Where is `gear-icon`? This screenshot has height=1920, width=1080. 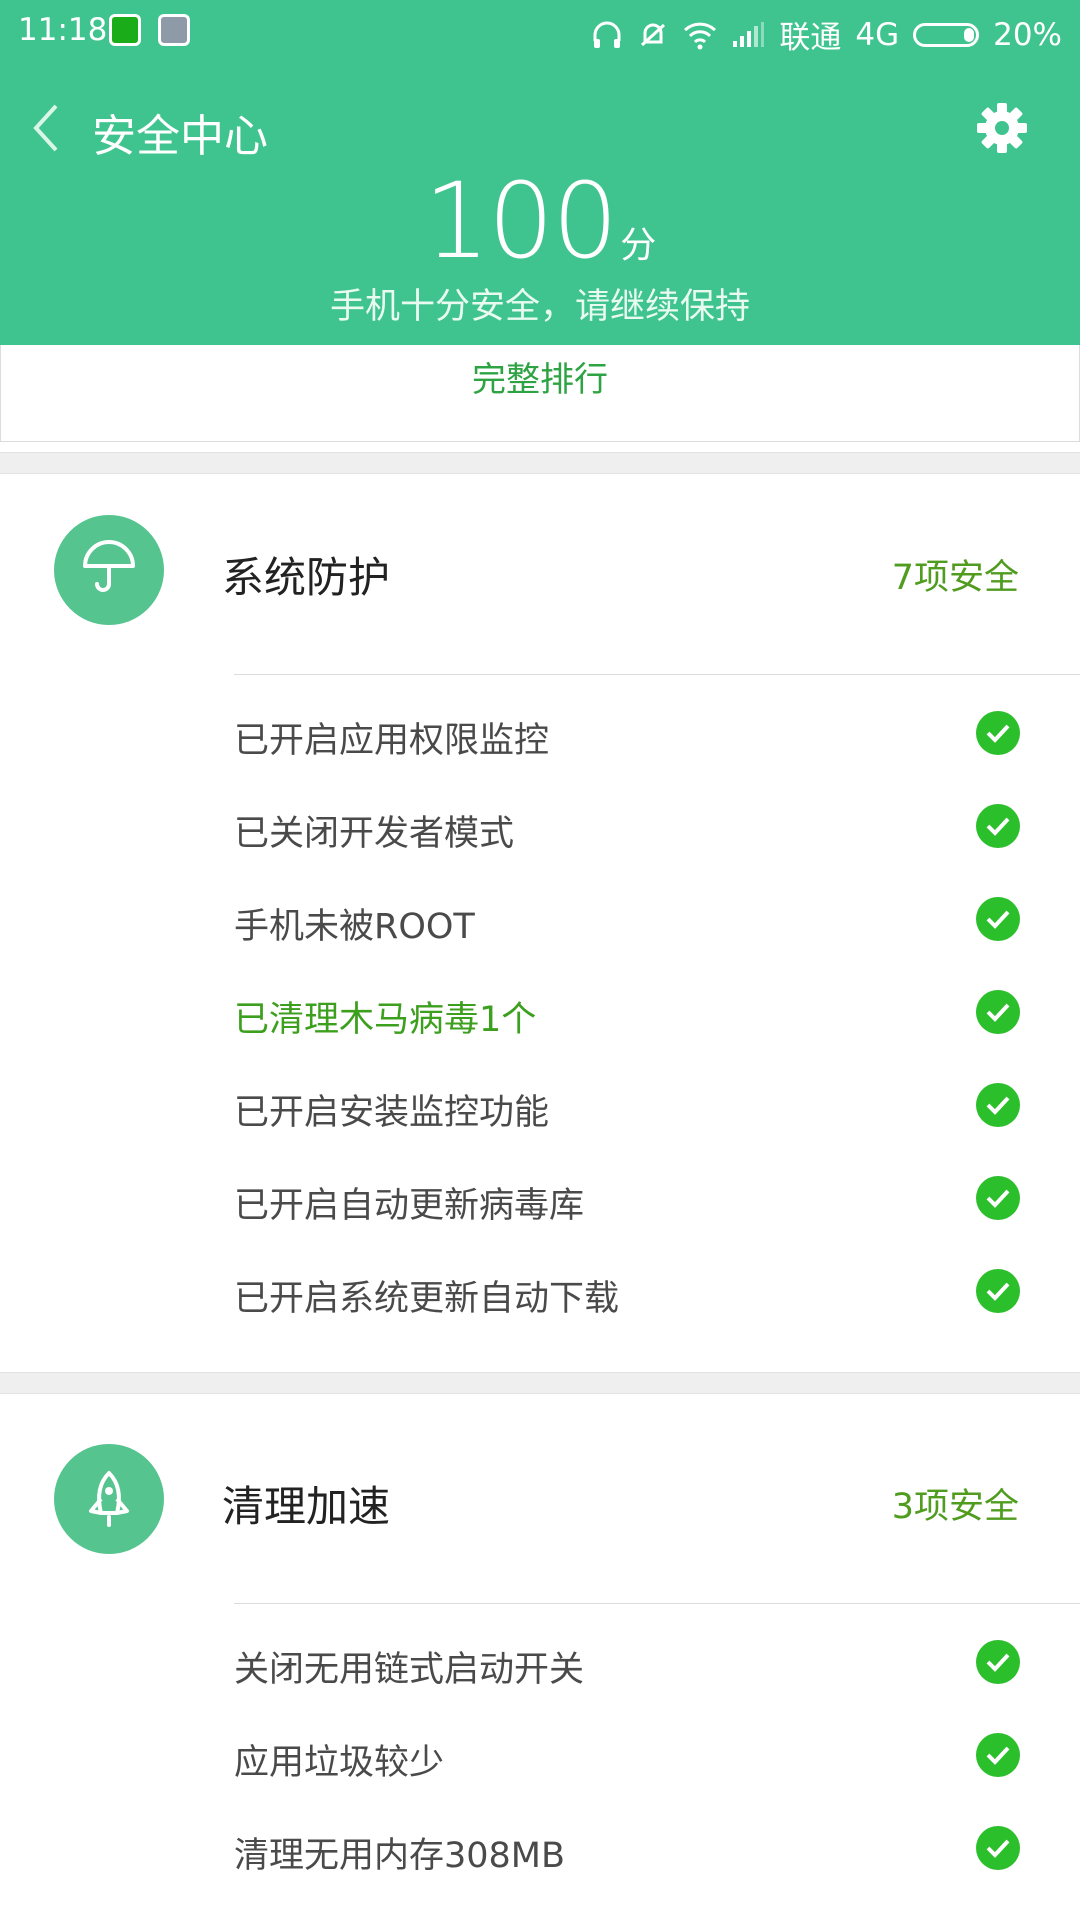 gear-icon is located at coordinates (1002, 128).